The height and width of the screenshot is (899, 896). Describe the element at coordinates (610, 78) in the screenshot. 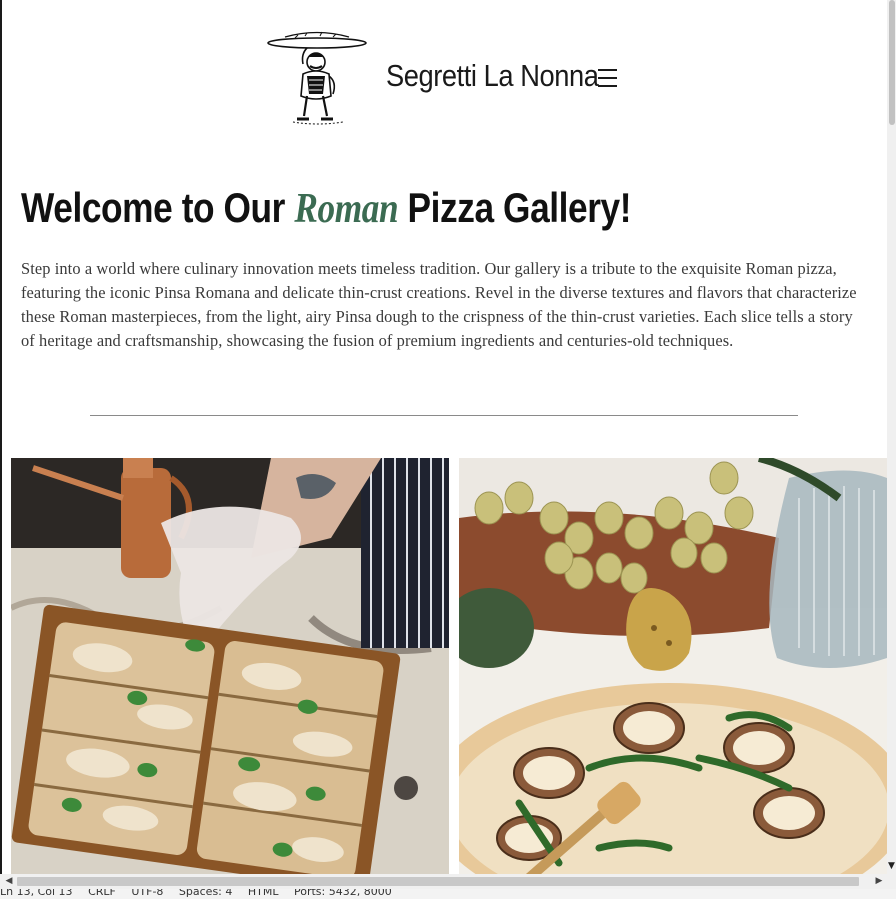

I see `hamburger-menu-icon` at that location.